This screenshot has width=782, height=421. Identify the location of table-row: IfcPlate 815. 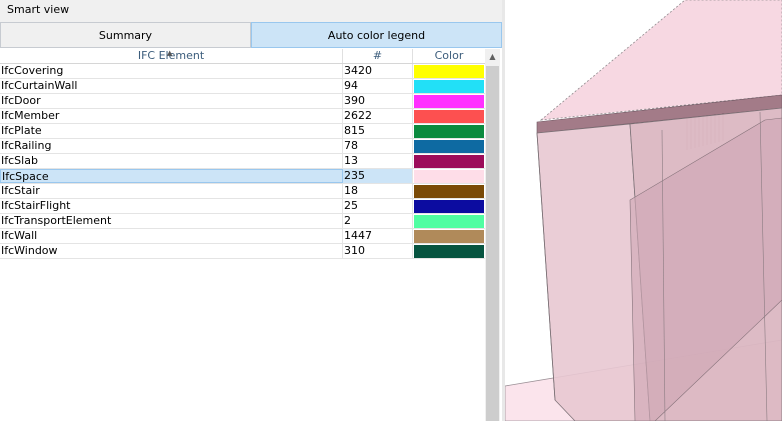
(242, 131).